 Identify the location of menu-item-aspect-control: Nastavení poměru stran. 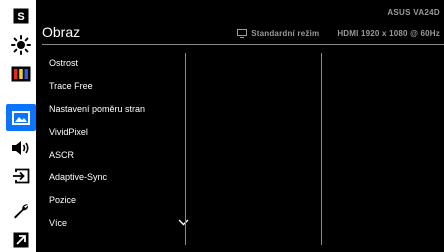
(119, 109).